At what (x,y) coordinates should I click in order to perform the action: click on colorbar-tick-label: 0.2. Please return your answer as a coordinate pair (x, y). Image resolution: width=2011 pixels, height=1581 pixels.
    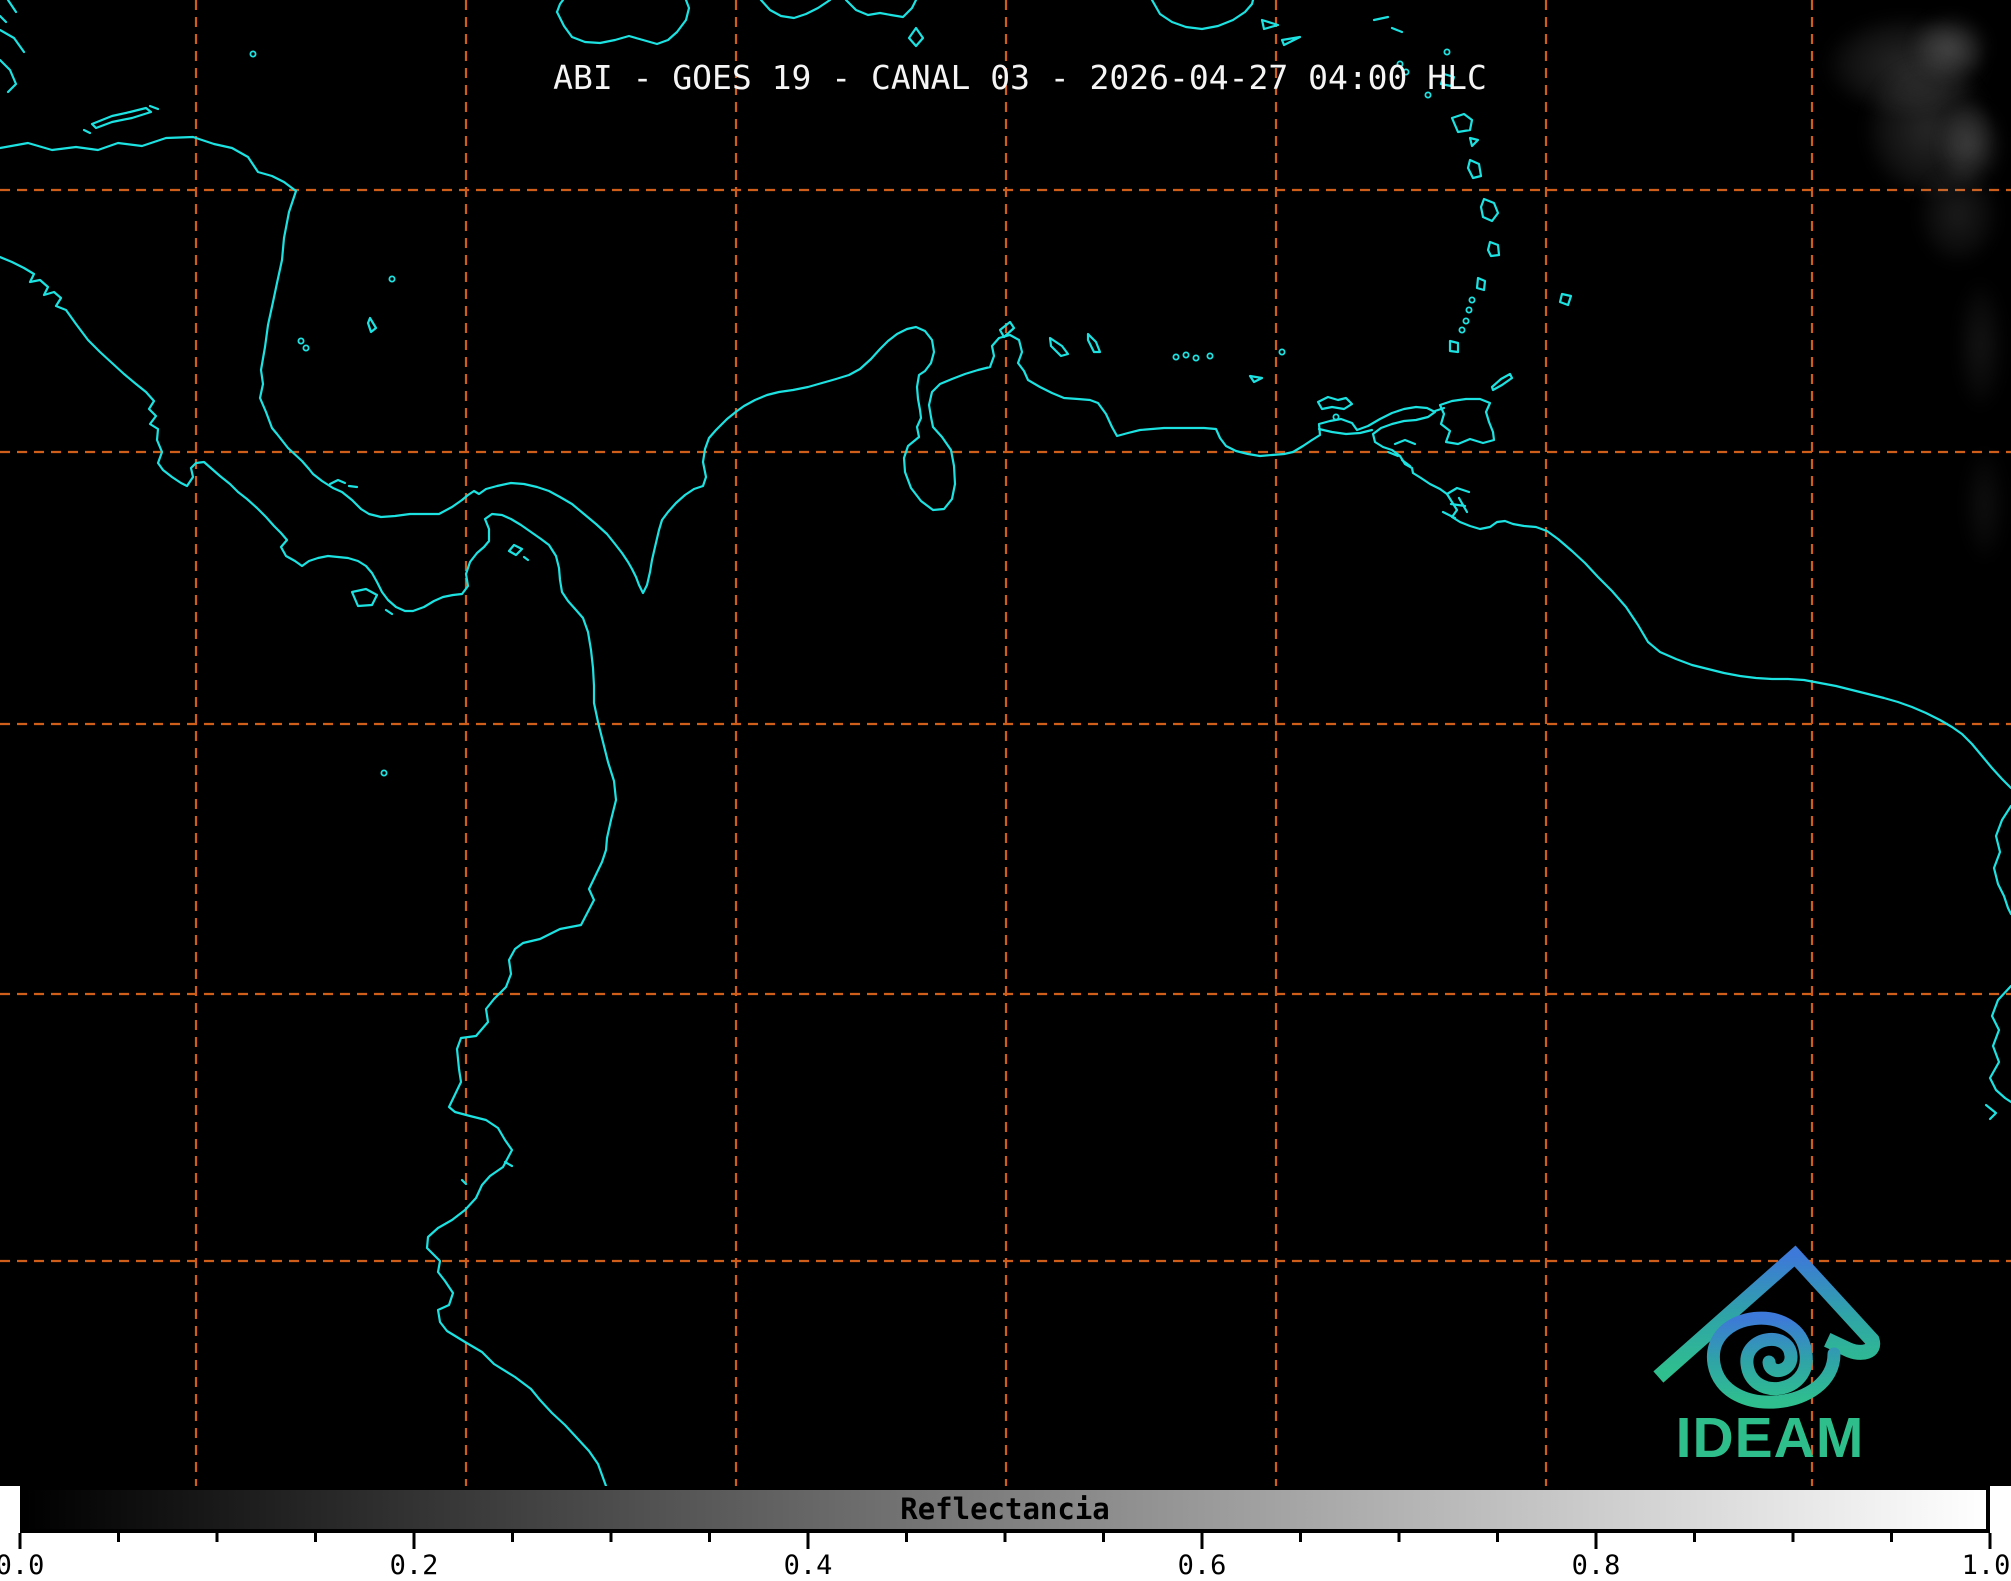
    Looking at the image, I should click on (414, 1565).